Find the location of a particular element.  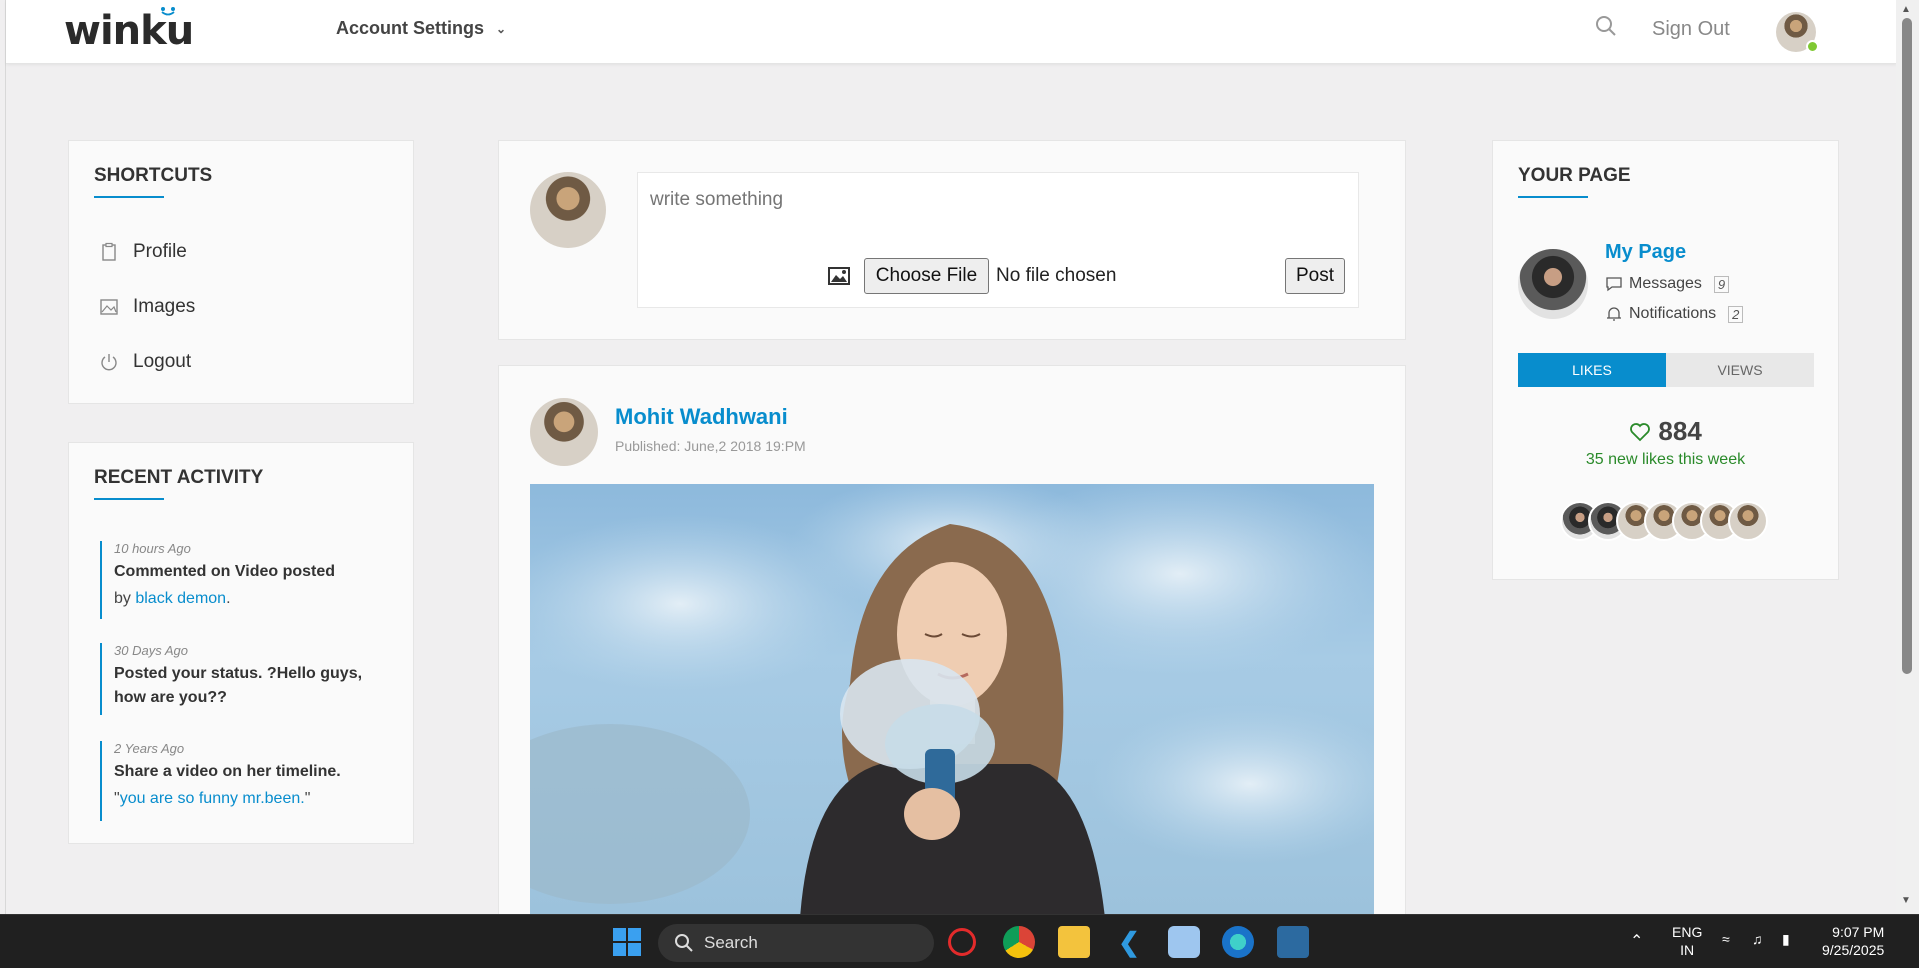

recent-activity-title: RECENT ACTIVITY is located at coordinates (179, 477).